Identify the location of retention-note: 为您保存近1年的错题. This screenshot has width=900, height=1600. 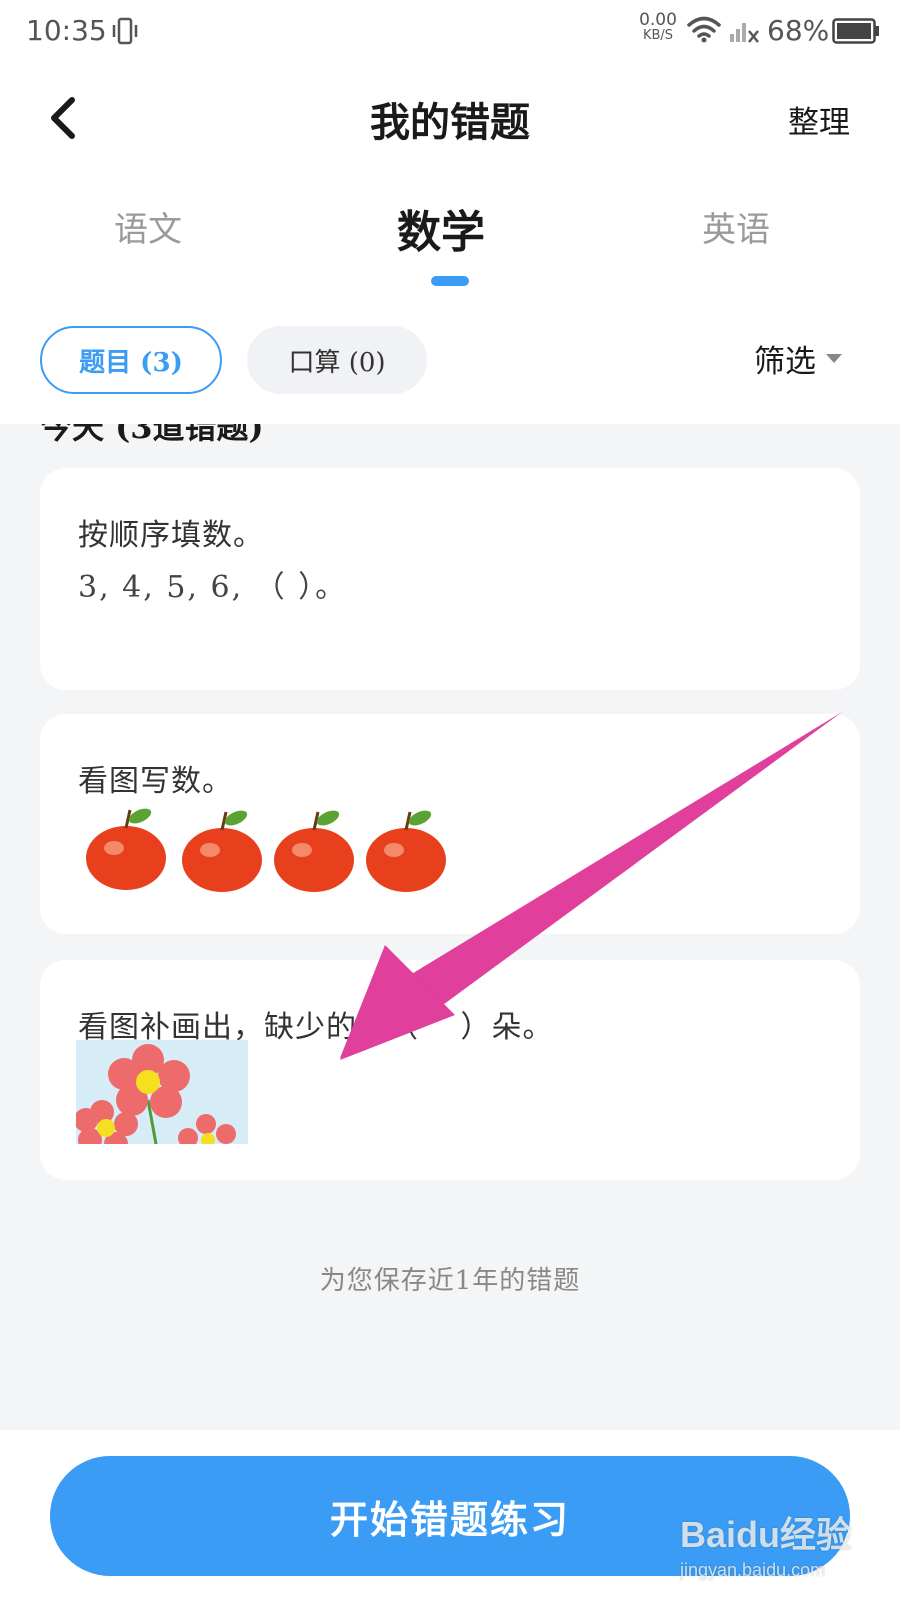
(450, 1281).